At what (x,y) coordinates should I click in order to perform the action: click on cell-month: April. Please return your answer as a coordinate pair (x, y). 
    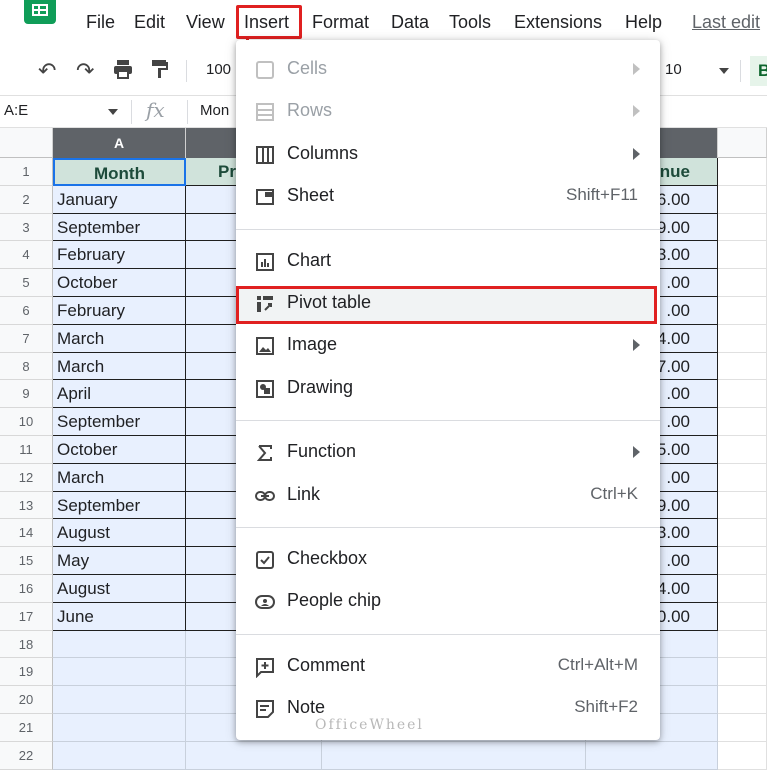
    Looking at the image, I should click on (119, 394).